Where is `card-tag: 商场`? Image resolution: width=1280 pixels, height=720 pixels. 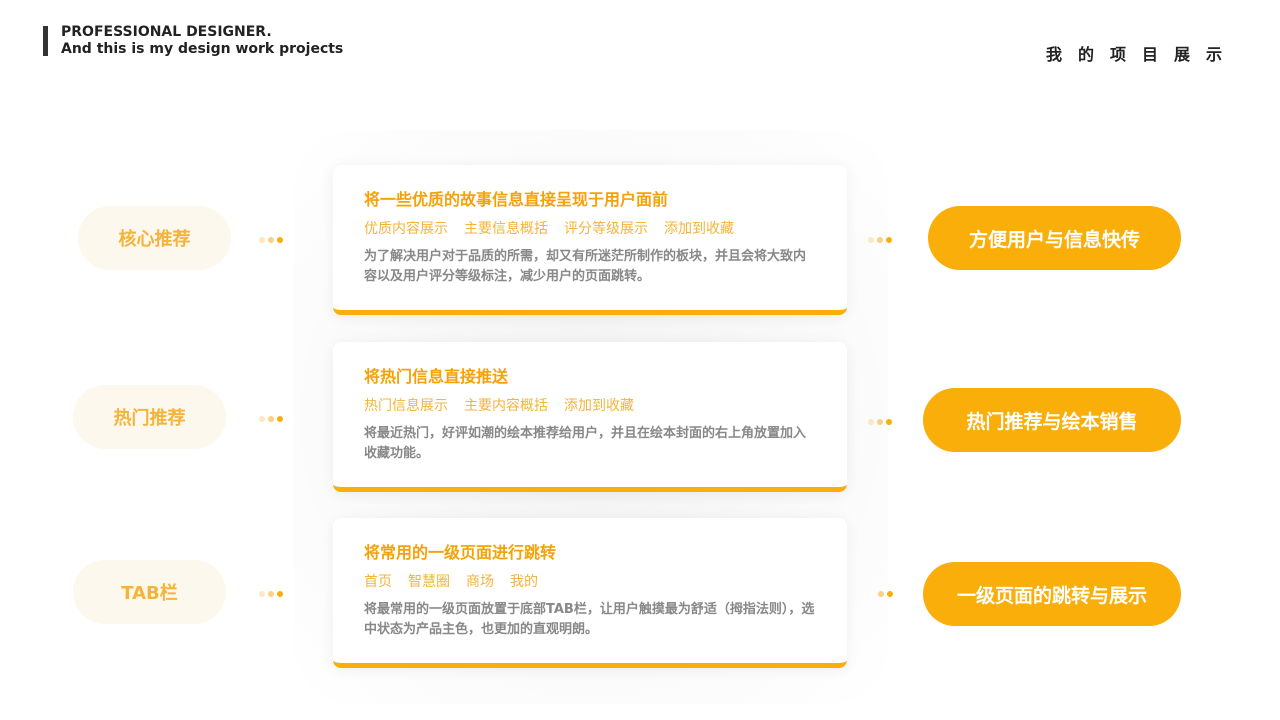 card-tag: 商场 is located at coordinates (480, 582).